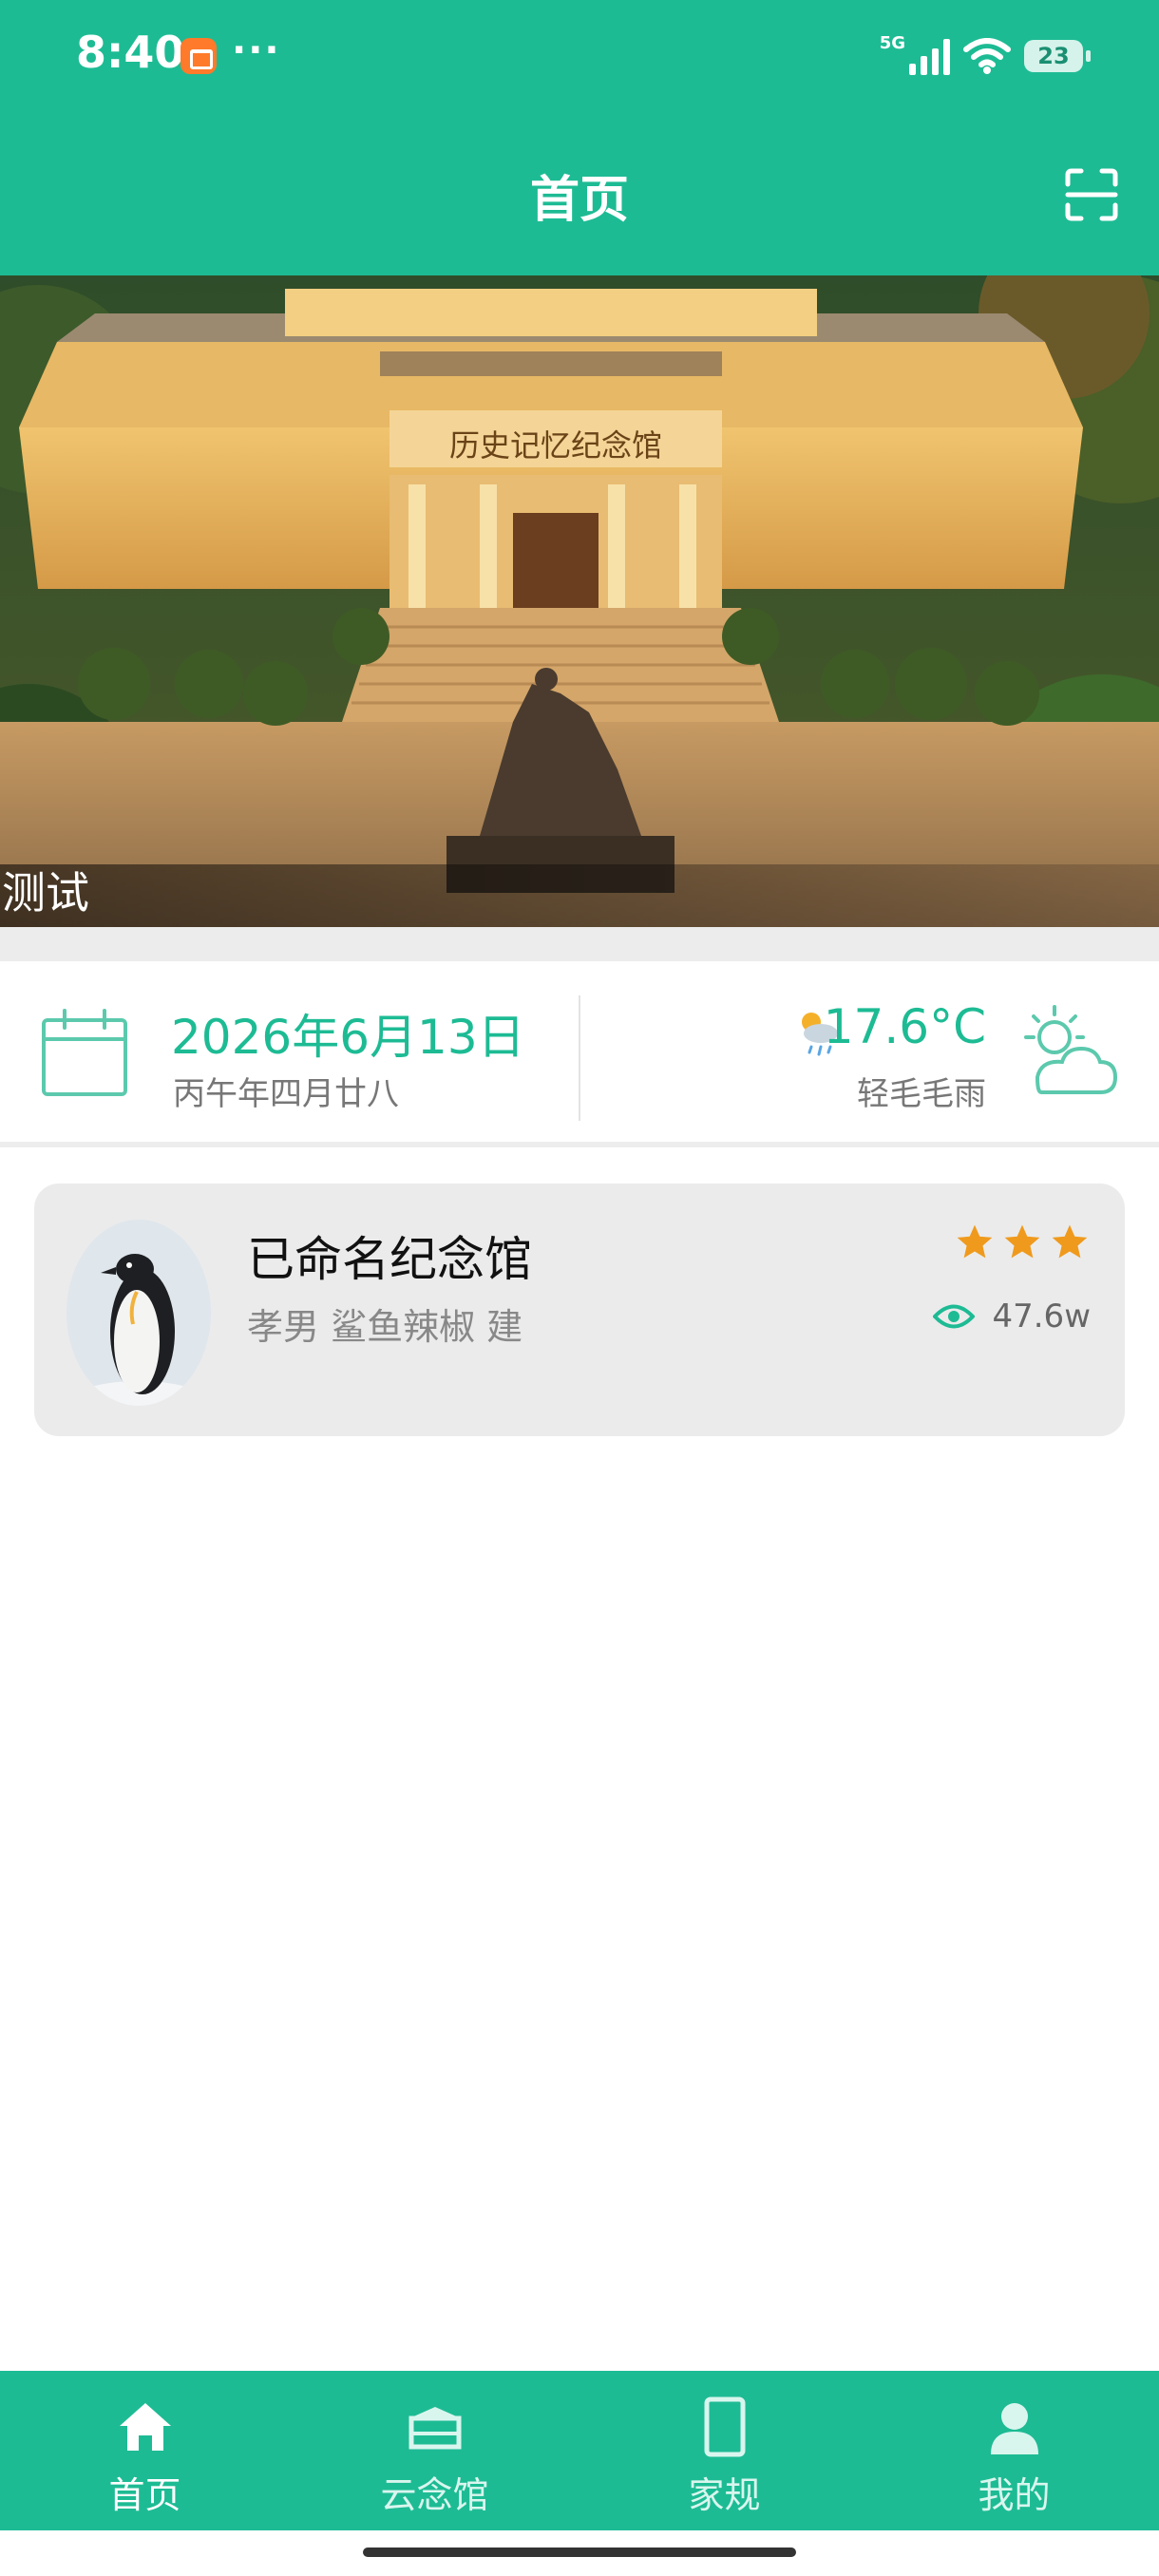  I want to click on top-bar: 8:40 ··· 5G 23 首页, so click(579, 137).